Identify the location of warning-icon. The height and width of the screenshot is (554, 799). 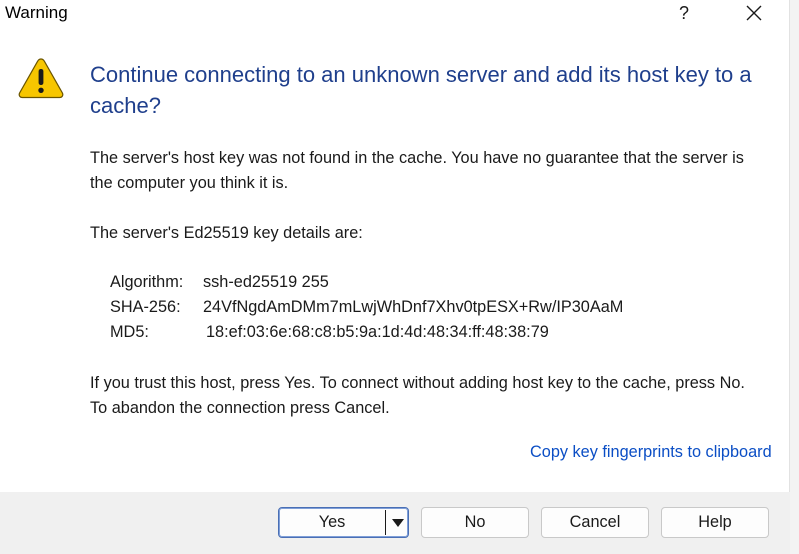
(41, 78).